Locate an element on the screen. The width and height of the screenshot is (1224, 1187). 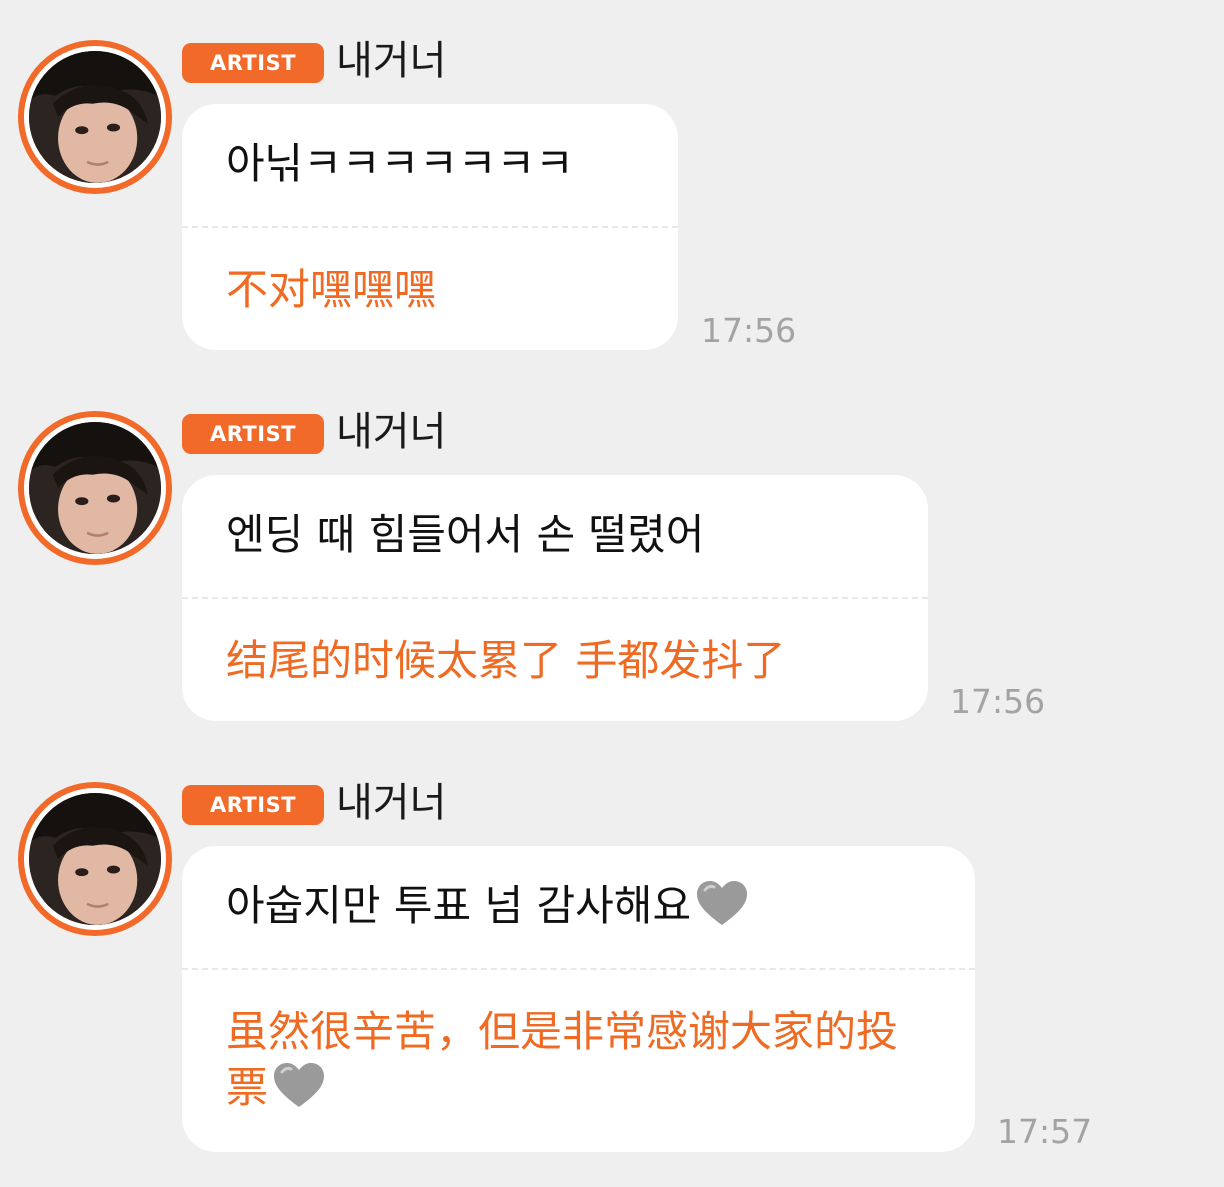
message-text-row: 아숩지만 투표 넘 감사해요 is located at coordinates (488, 906).